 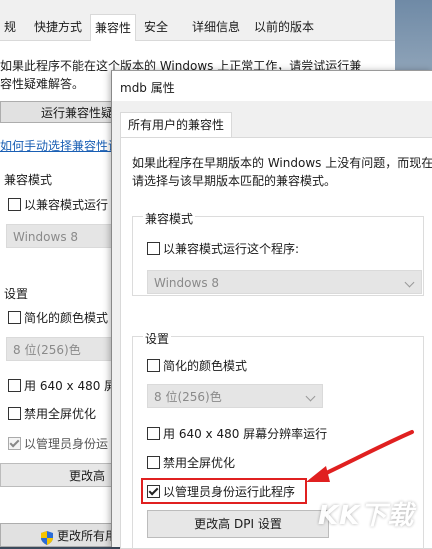 What do you see at coordinates (46, 237) in the screenshot?
I see `bg-os-select-value: Windows 8` at bounding box center [46, 237].